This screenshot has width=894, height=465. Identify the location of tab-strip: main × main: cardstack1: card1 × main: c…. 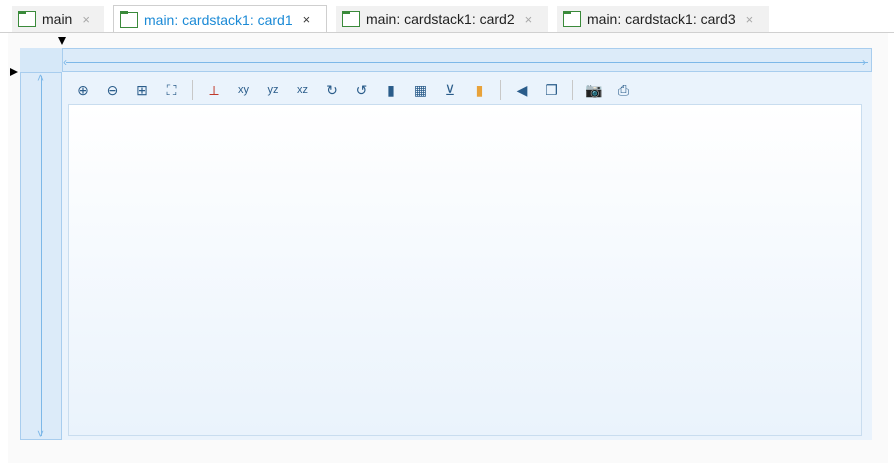
(447, 16).